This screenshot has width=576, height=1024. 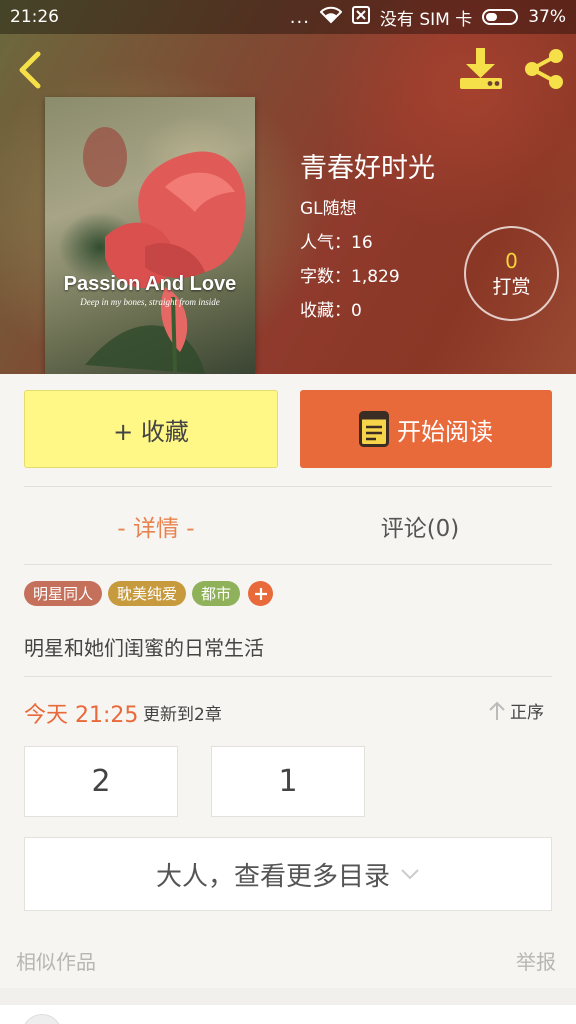 I want to click on tag-item: 耽美纯爱, so click(x=147, y=593).